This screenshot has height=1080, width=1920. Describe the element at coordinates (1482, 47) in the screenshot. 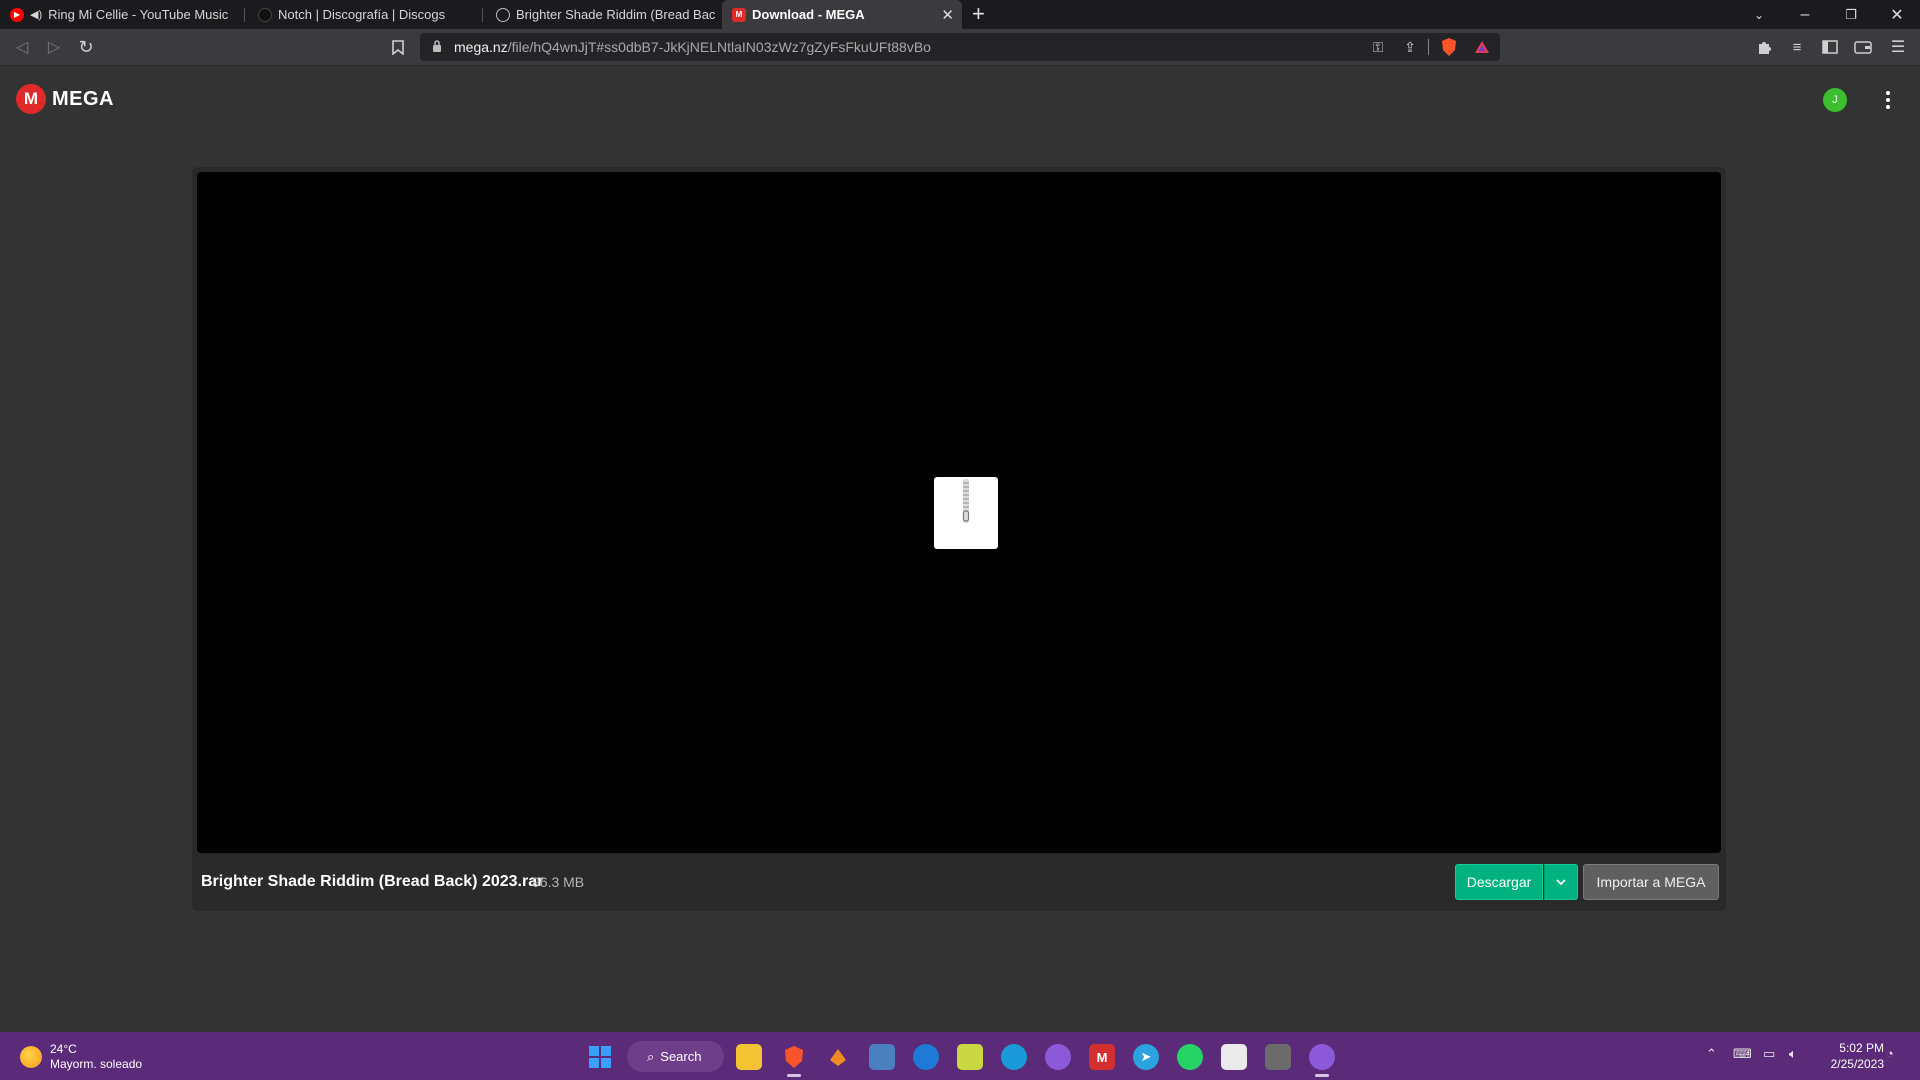

I see `brave-rewards-icon` at that location.